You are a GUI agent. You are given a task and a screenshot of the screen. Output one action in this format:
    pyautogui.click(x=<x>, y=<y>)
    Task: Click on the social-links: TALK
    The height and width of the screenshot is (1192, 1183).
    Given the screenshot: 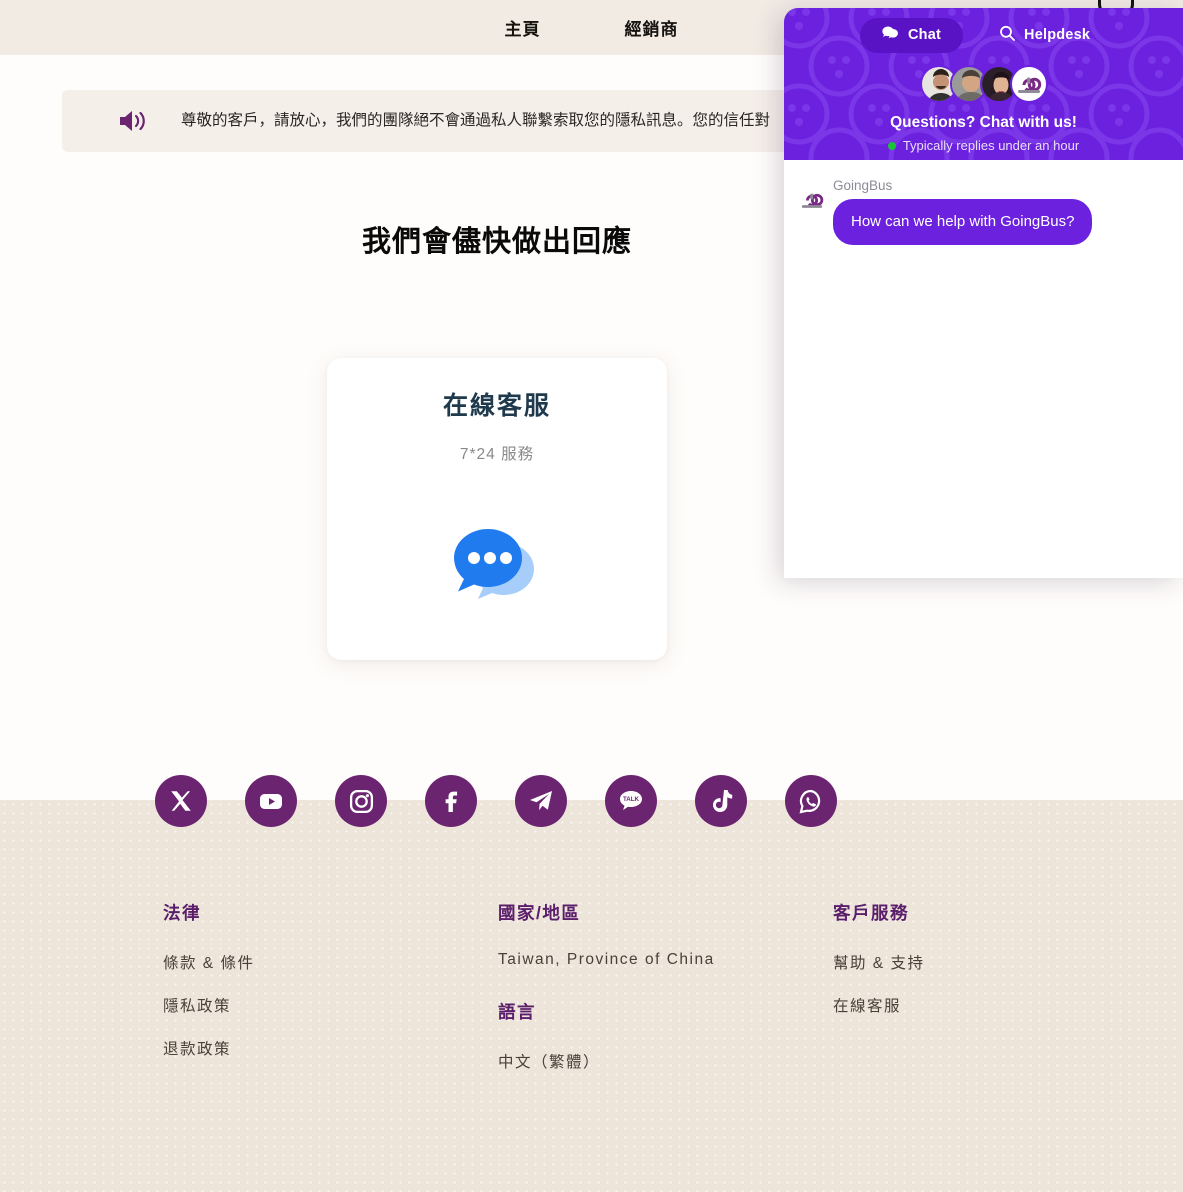 What is the action you would take?
    pyautogui.click(x=496, y=801)
    